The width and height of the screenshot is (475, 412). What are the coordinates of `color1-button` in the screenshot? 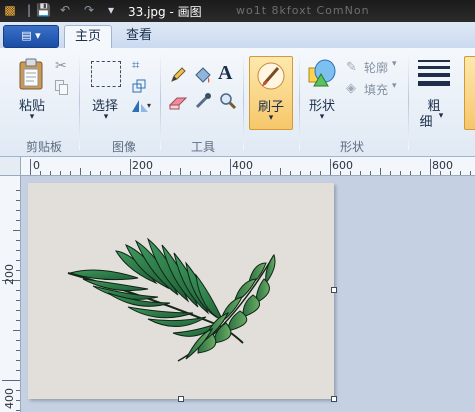 It's located at (469, 93).